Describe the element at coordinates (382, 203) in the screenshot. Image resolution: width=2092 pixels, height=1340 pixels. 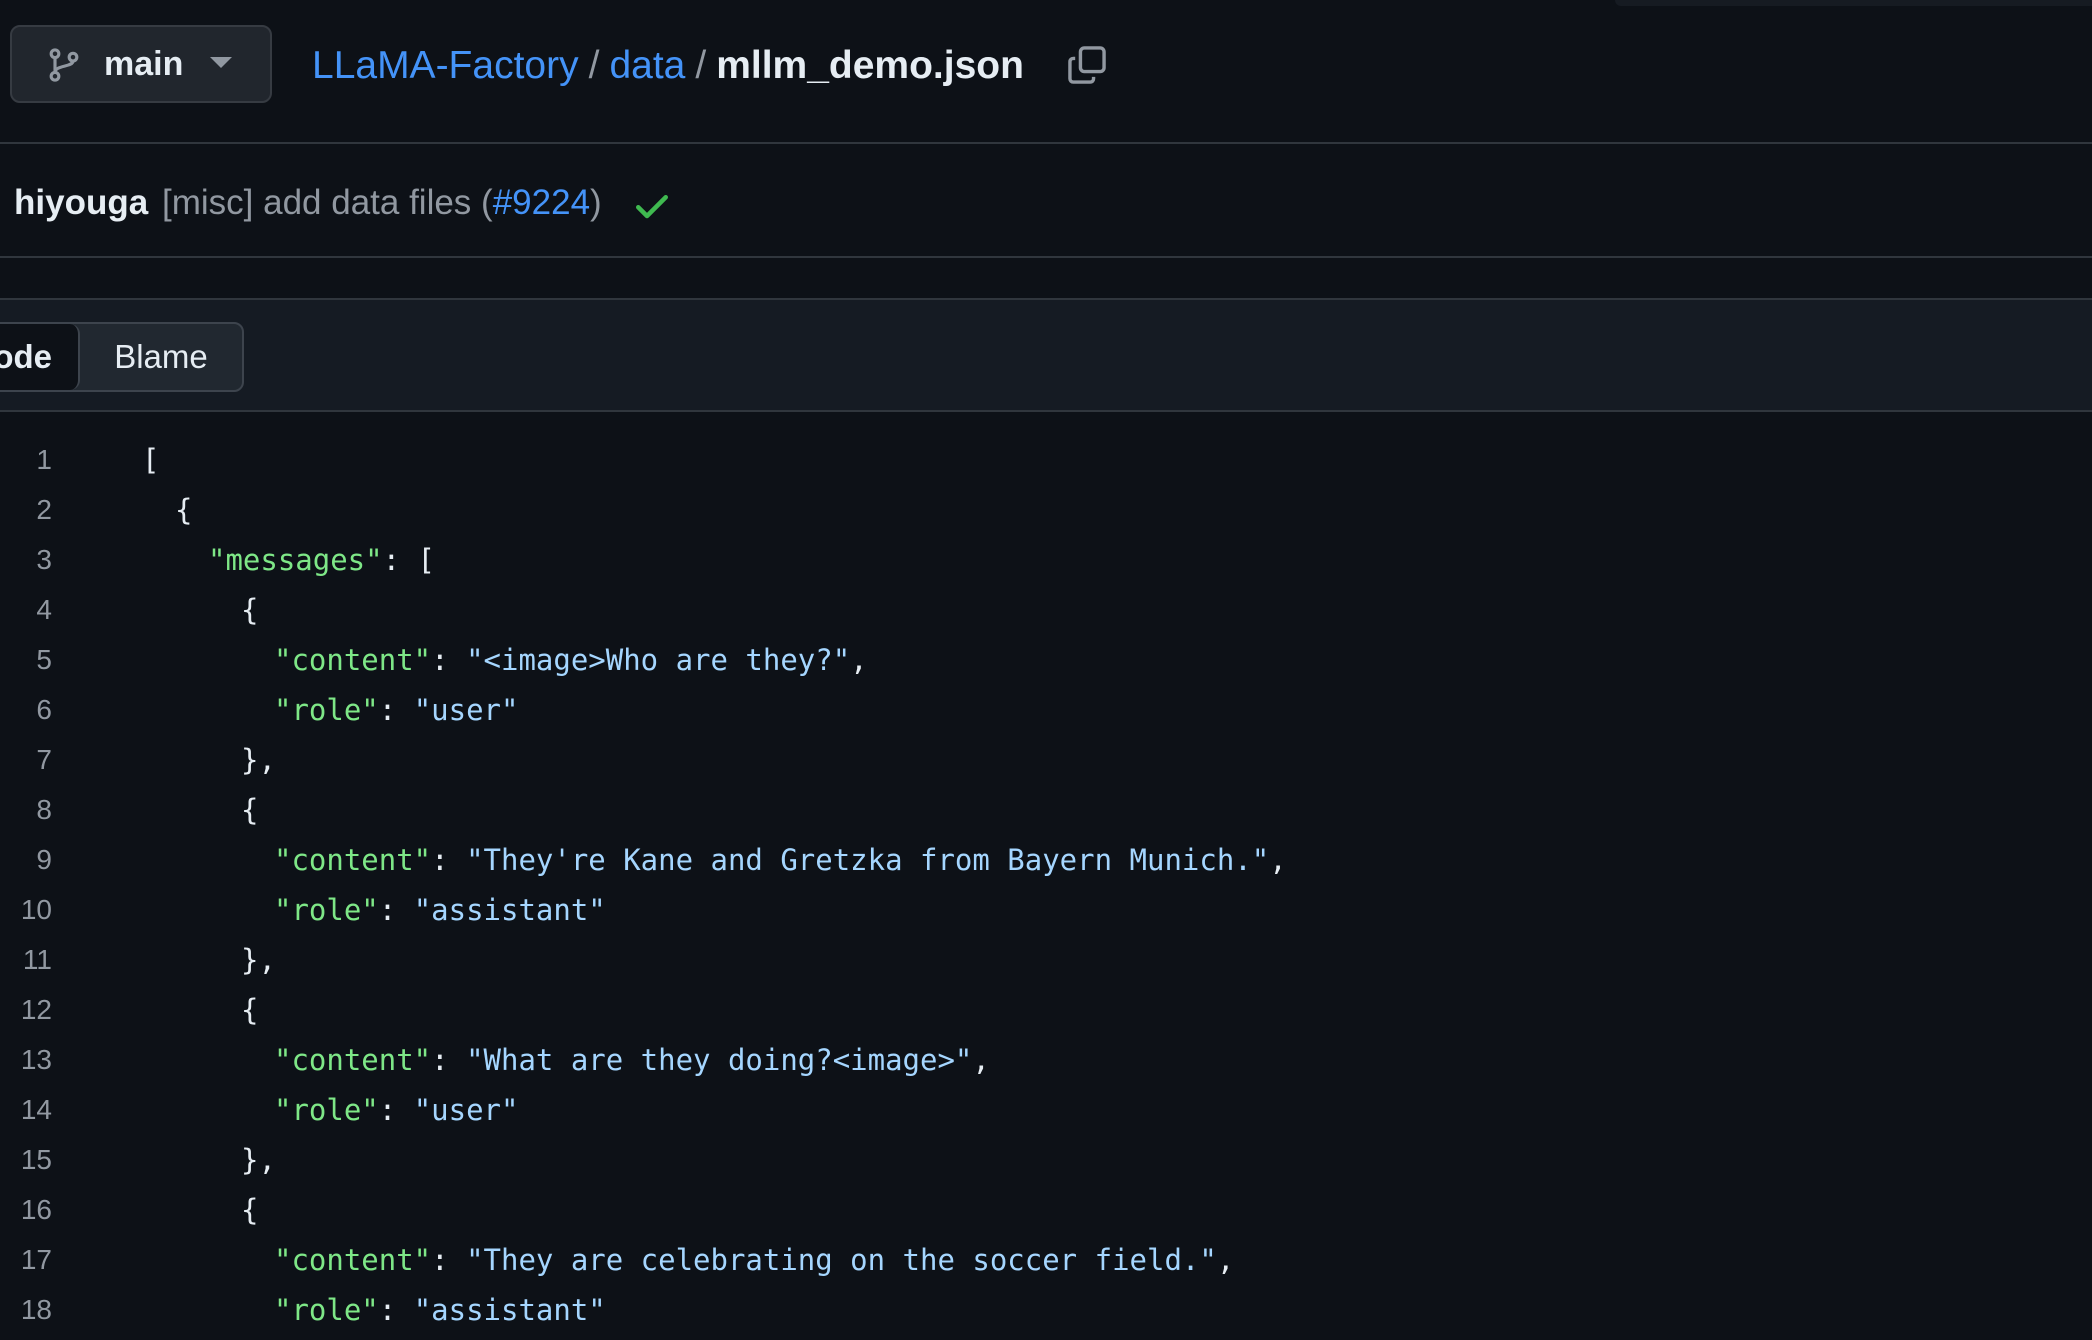
I see `commit-message: [misc] add data files (#9224)` at that location.